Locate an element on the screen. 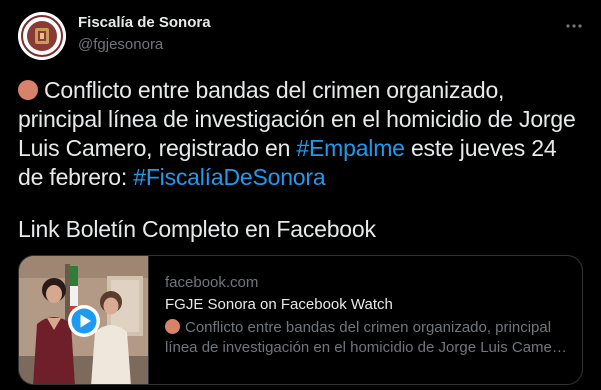 The width and height of the screenshot is (601, 390). card-title: FGJE Sonora on Facebook Watch is located at coordinates (279, 304).